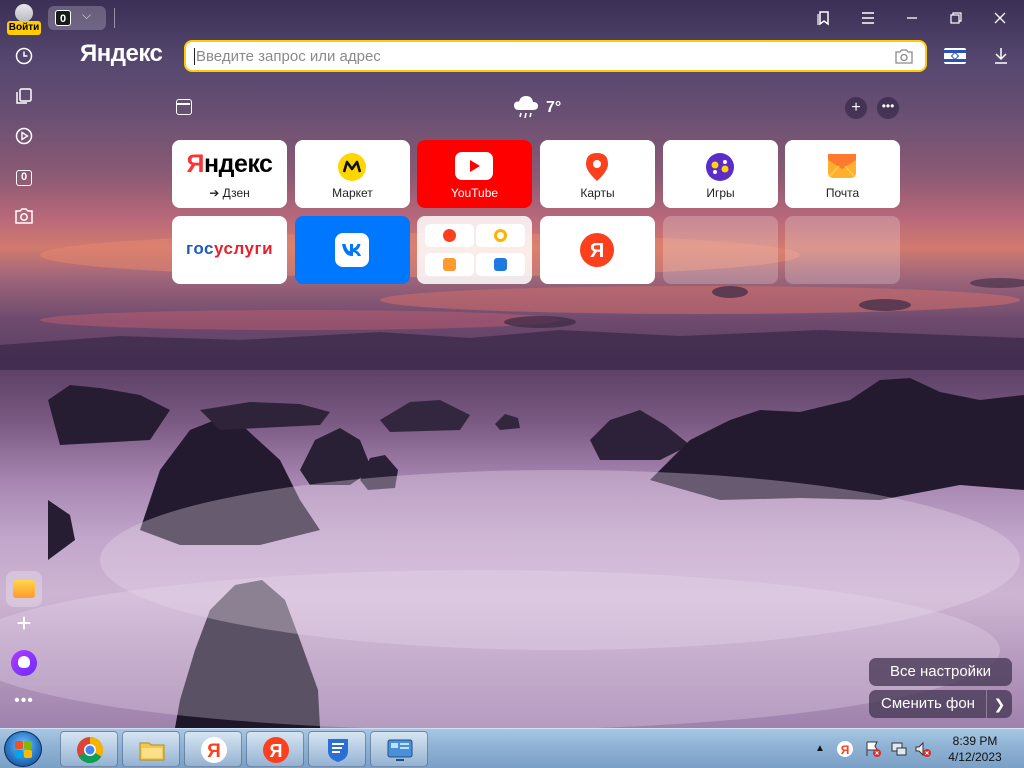  I want to click on tray-network, so click(899, 749).